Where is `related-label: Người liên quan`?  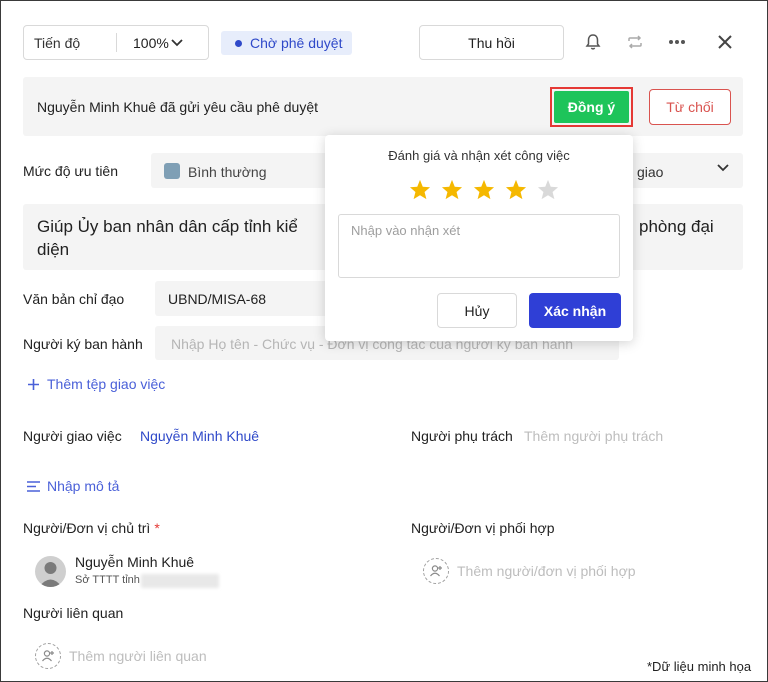
related-label: Người liên quan is located at coordinates (73, 613).